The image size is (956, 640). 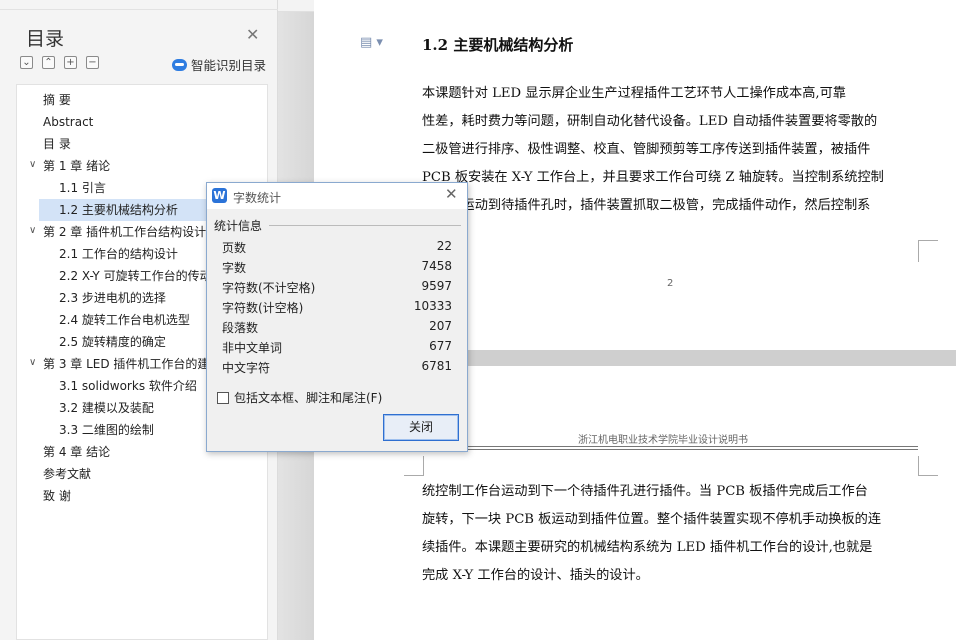 I want to click on toc-item: 3.1 solidworks 软件介绍, so click(x=128, y=386).